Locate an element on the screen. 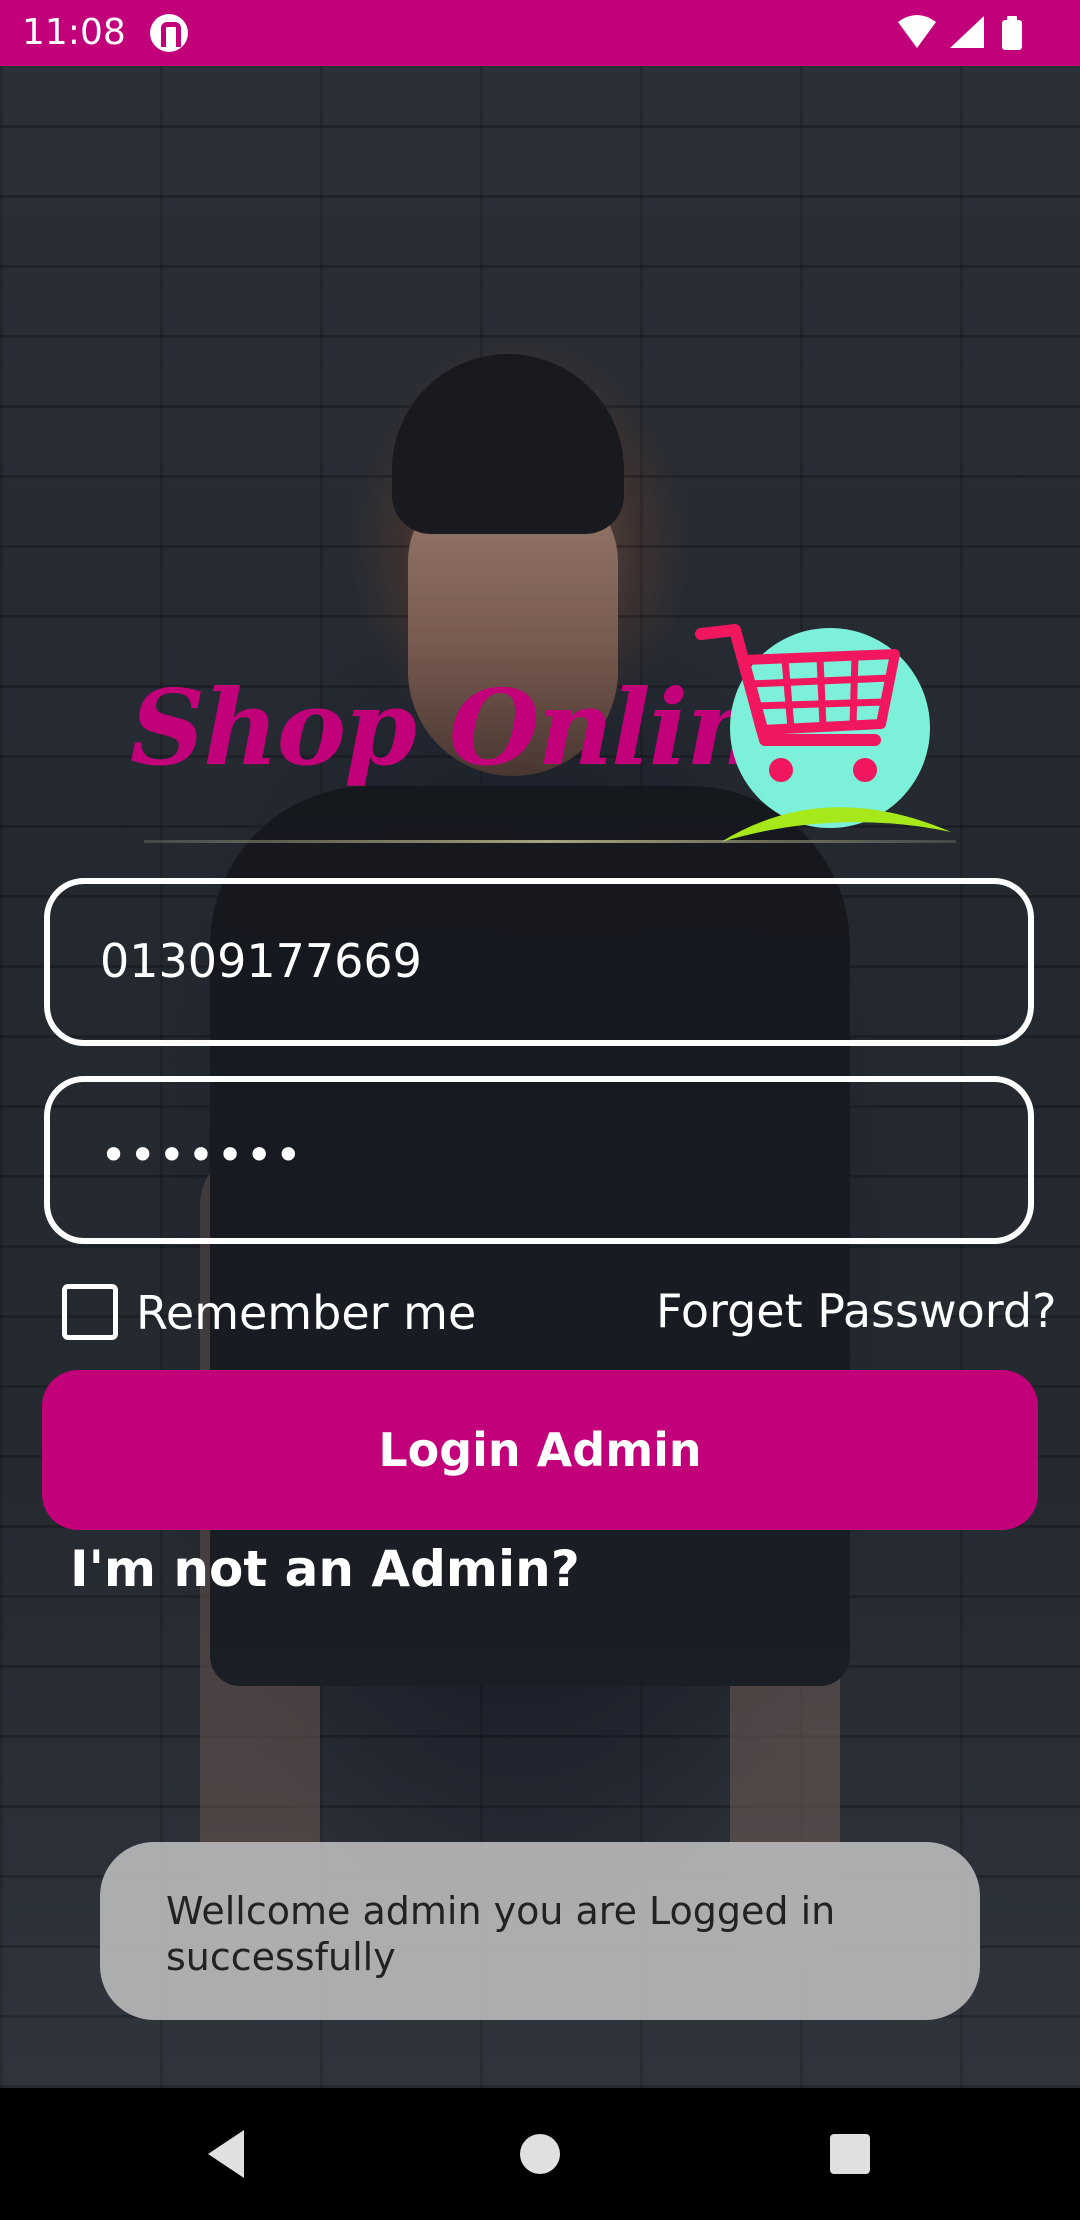 The height and width of the screenshot is (2220, 1080). password-input-value: ••••••• is located at coordinates (202, 1155).